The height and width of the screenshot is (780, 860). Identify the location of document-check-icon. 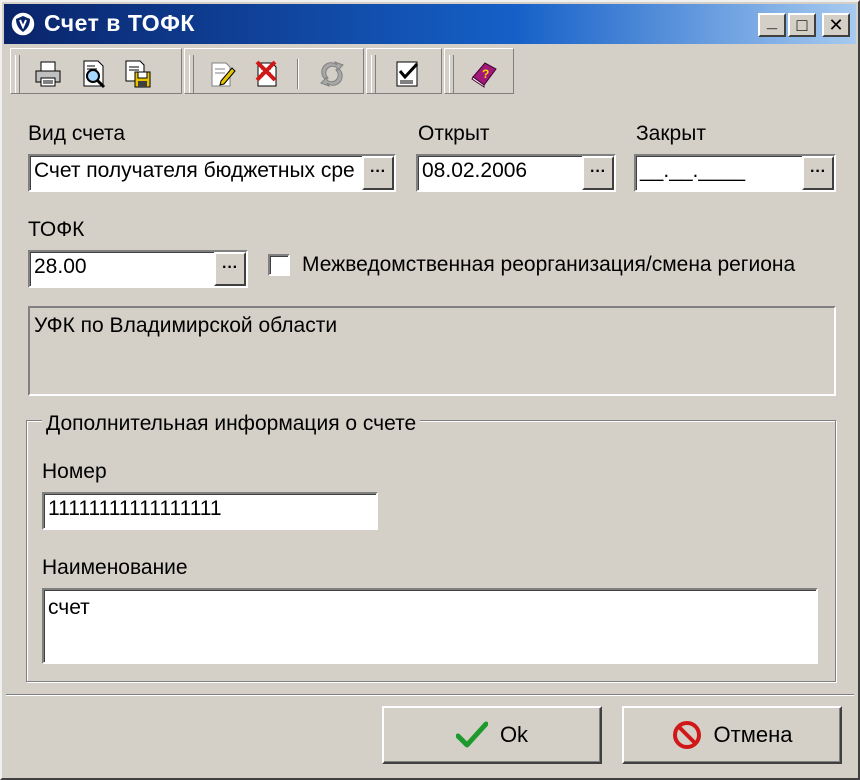
(408, 74).